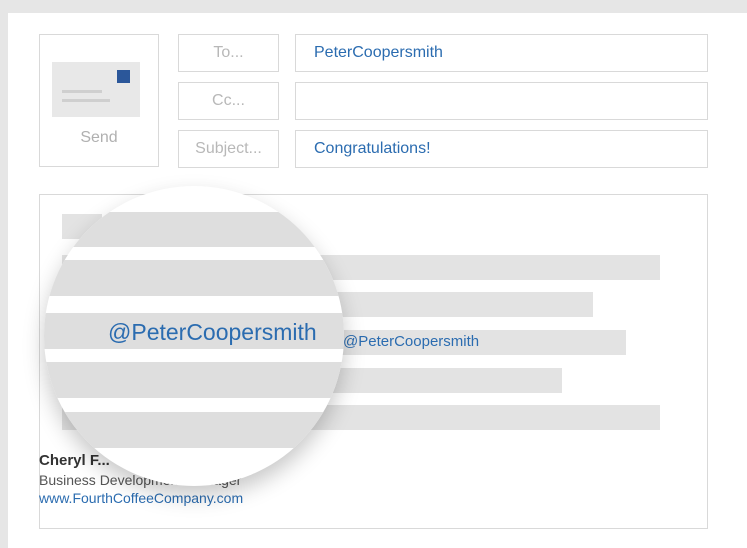 The width and height of the screenshot is (747, 548). I want to click on magnified-mention: @PeterCoopersmith, so click(212, 332).